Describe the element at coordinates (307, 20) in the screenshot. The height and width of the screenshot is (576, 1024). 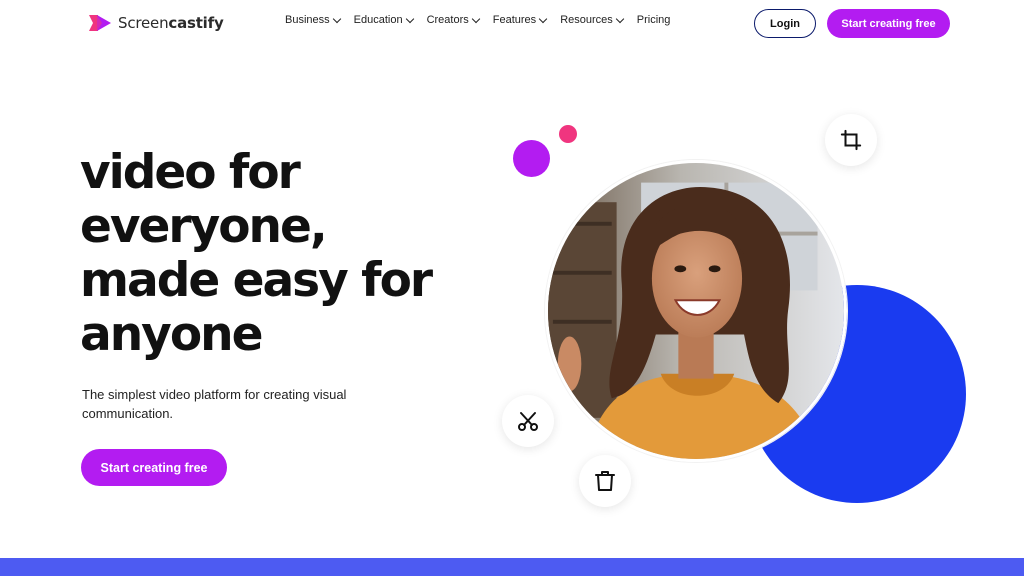
I see `nav-label: Business` at that location.